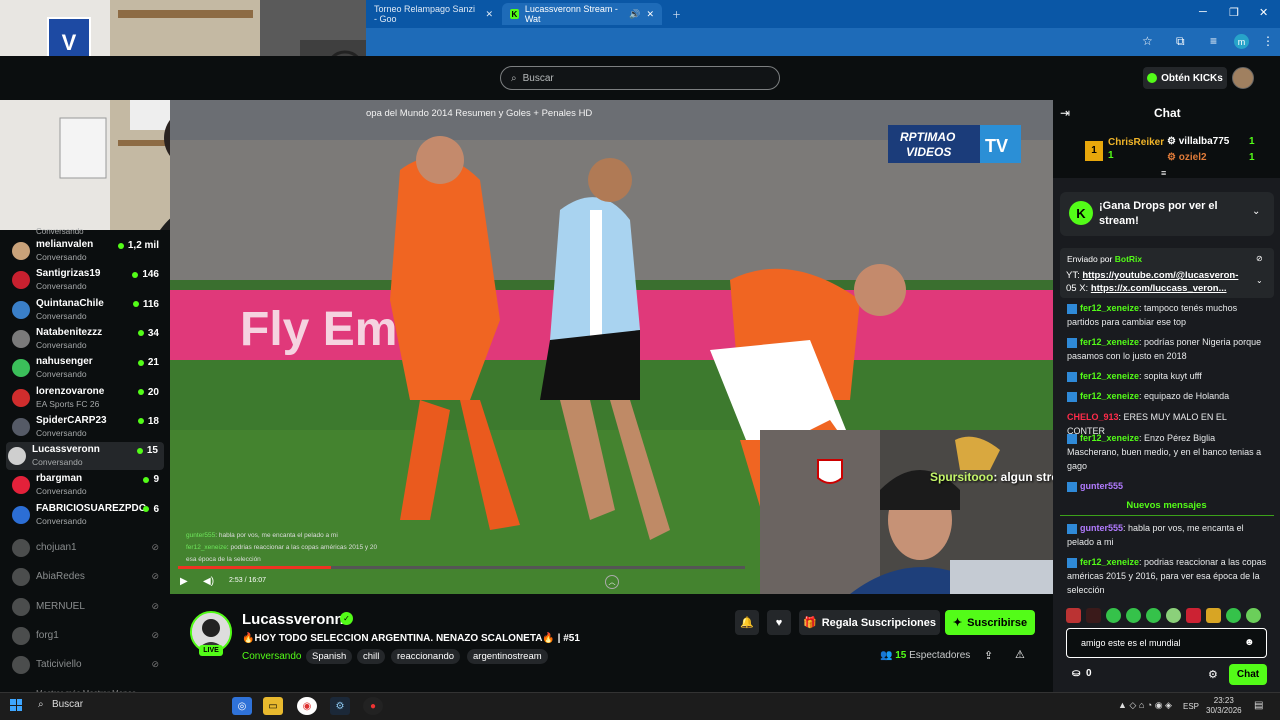 The height and width of the screenshot is (720, 1280). Describe the element at coordinates (208, 581) in the screenshot. I see `volume-icon: ◀)` at that location.